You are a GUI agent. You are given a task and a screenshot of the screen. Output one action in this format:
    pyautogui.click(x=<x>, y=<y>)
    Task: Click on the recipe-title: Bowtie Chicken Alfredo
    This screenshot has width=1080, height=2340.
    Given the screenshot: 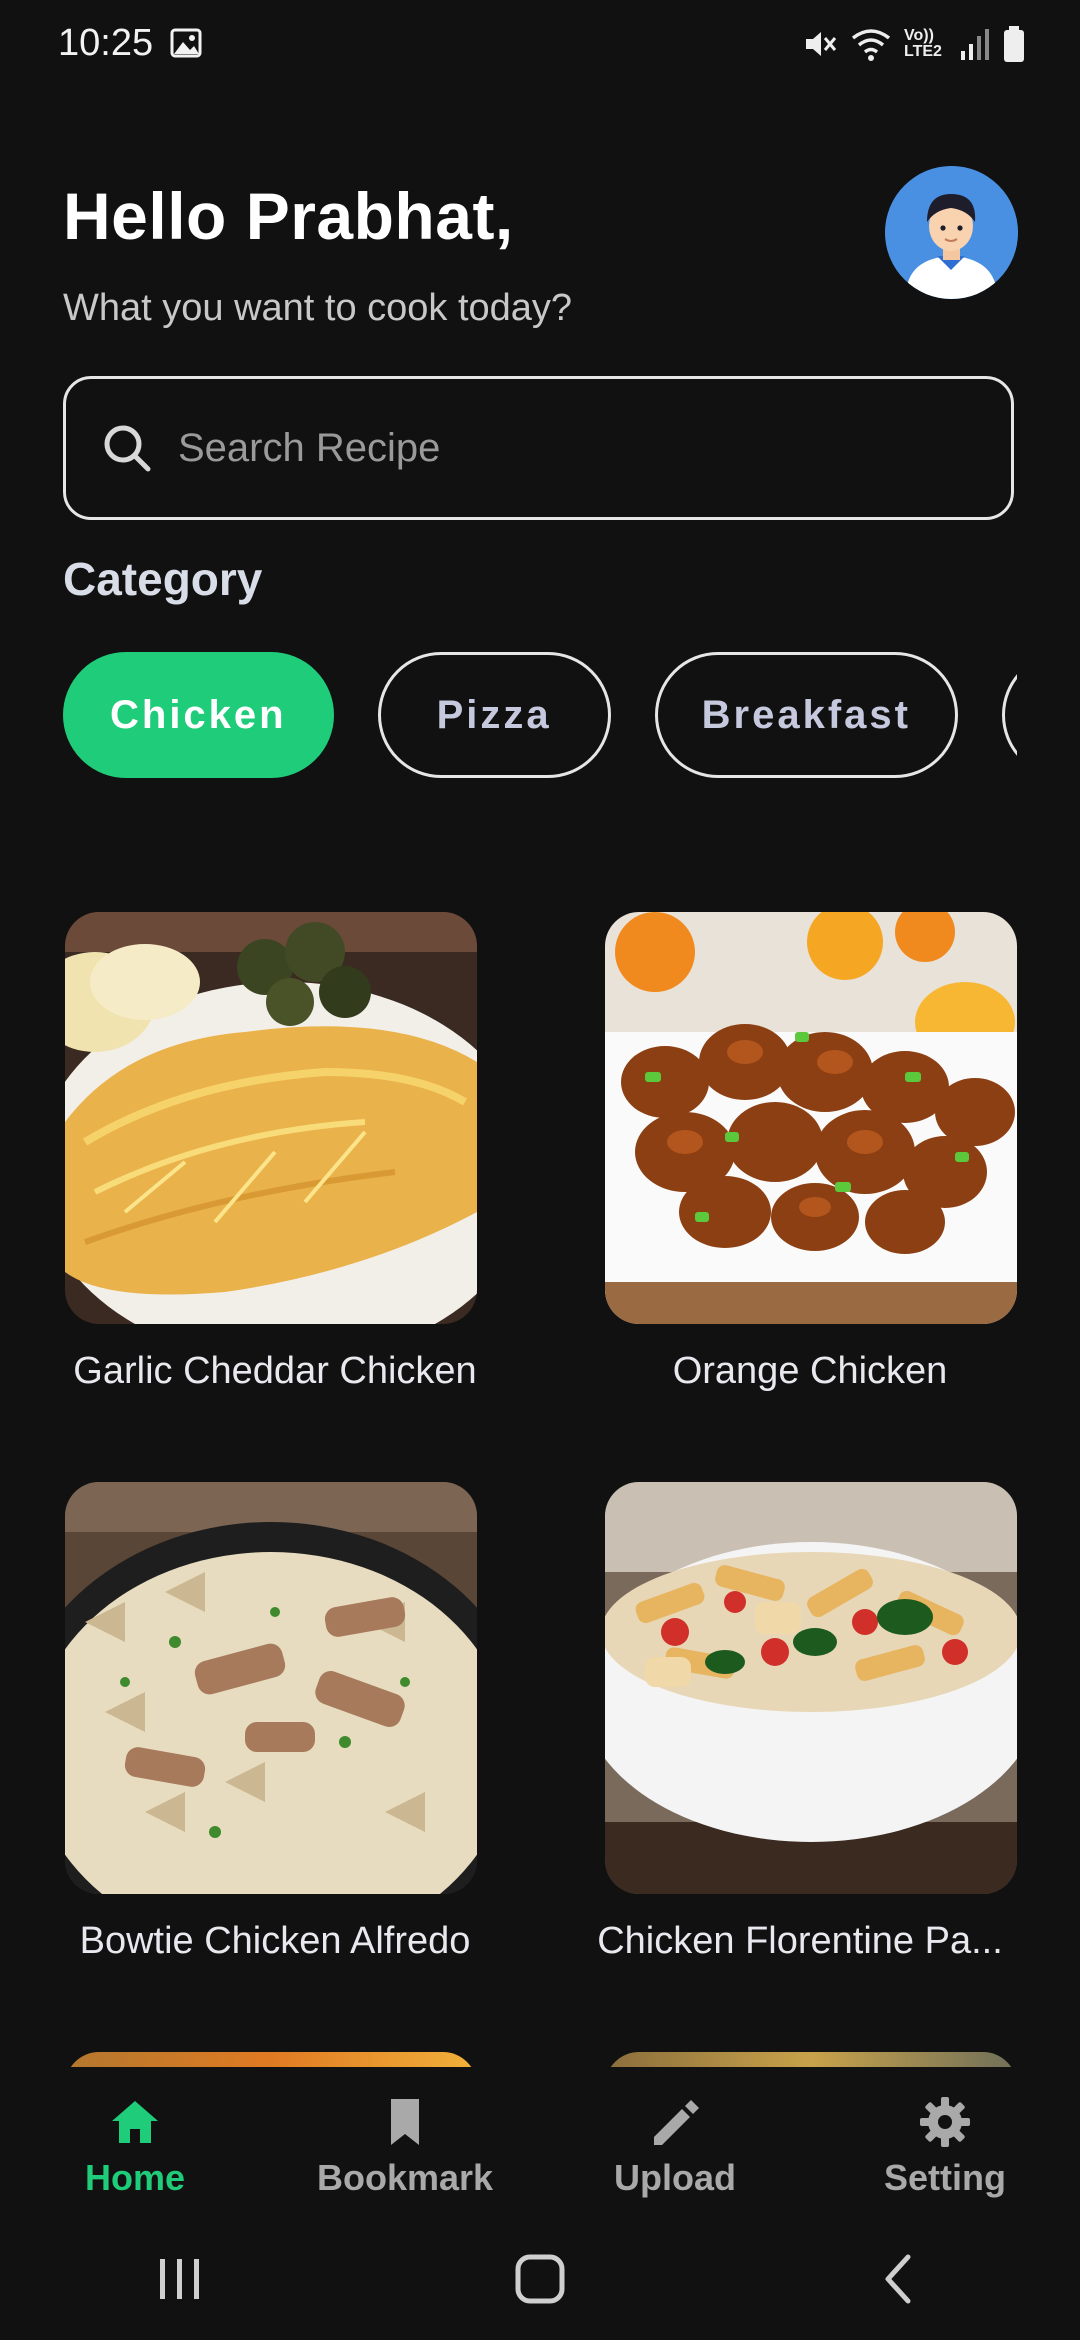 What is the action you would take?
    pyautogui.click(x=275, y=1941)
    